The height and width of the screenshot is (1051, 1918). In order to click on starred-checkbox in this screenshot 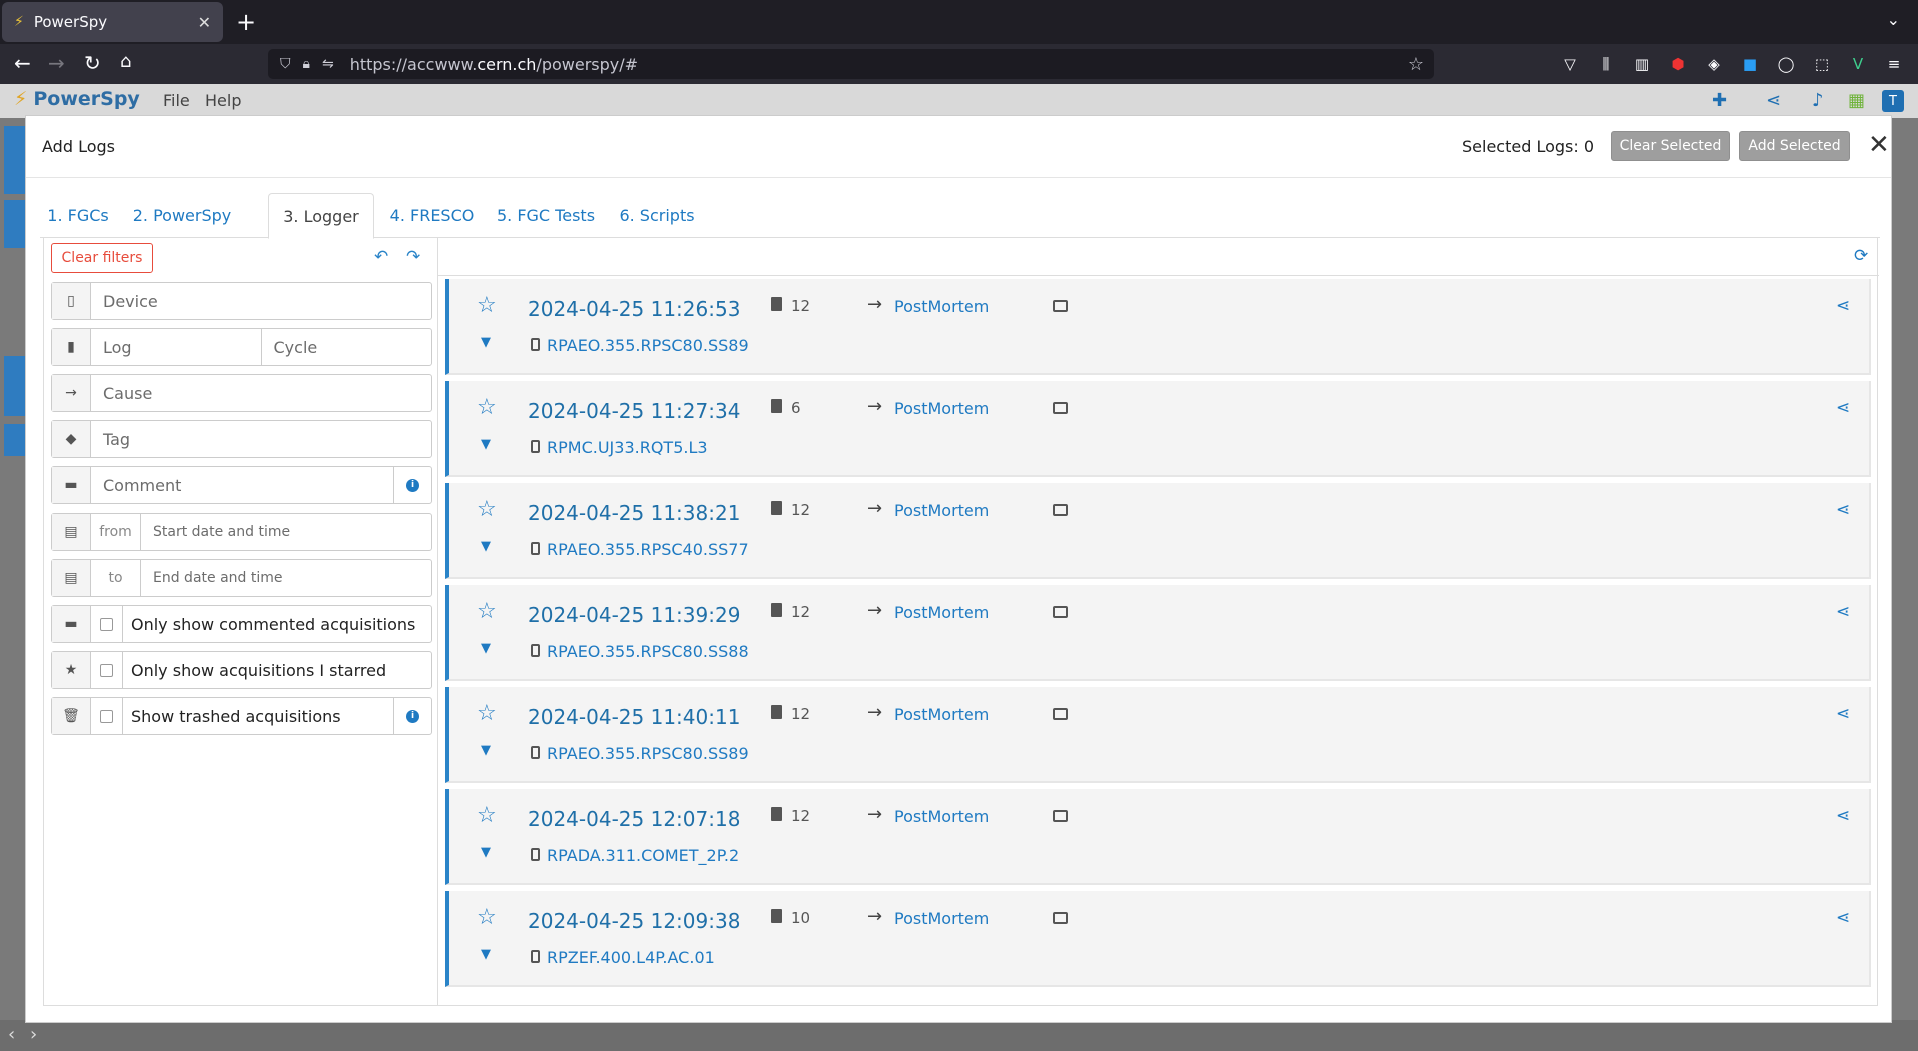, I will do `click(107, 670)`.